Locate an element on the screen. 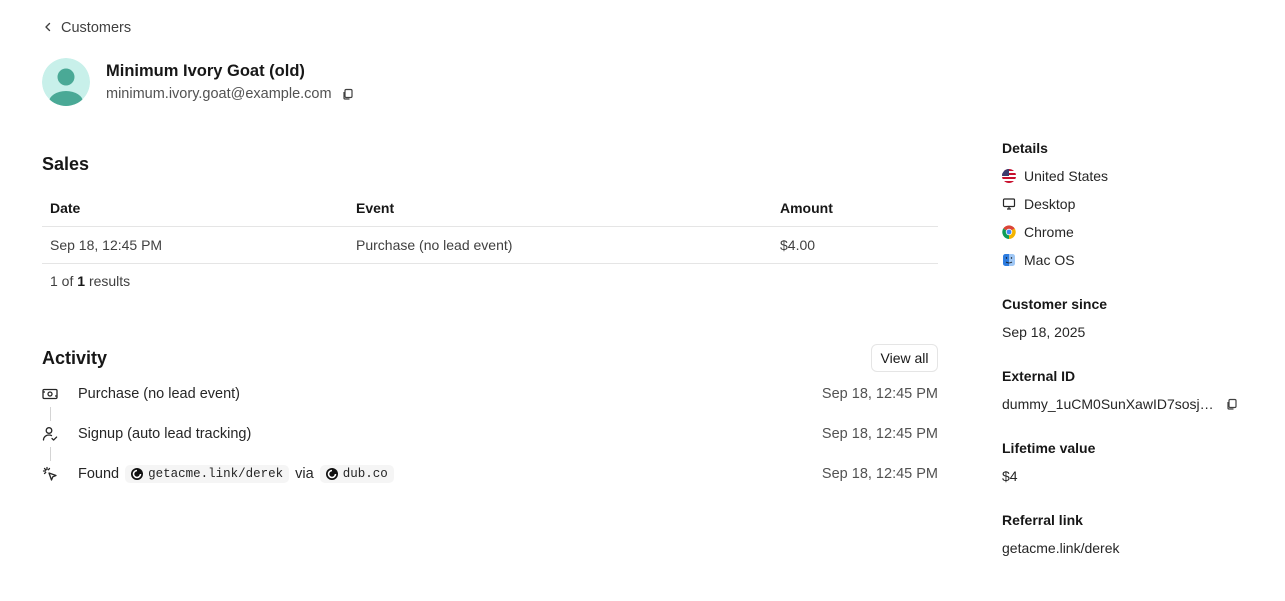 The width and height of the screenshot is (1285, 601). country-row: United States is located at coordinates (1127, 176).